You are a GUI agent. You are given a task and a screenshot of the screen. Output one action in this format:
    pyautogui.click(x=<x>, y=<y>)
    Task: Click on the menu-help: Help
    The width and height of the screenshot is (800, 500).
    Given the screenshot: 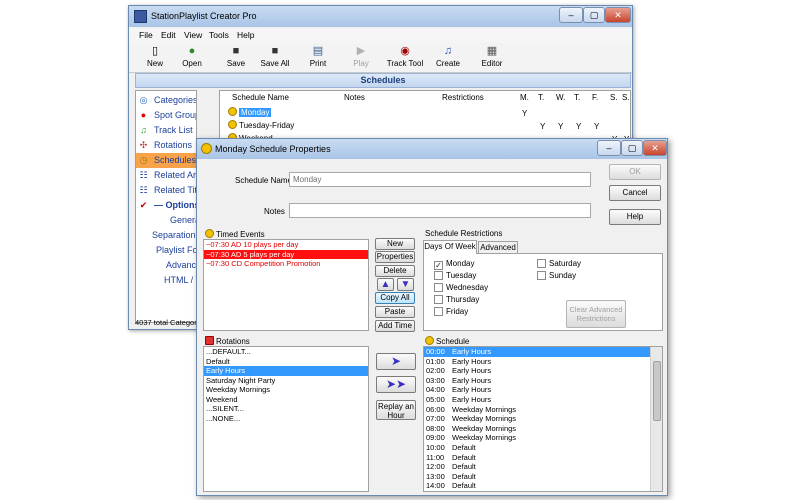 What is the action you would take?
    pyautogui.click(x=245, y=35)
    